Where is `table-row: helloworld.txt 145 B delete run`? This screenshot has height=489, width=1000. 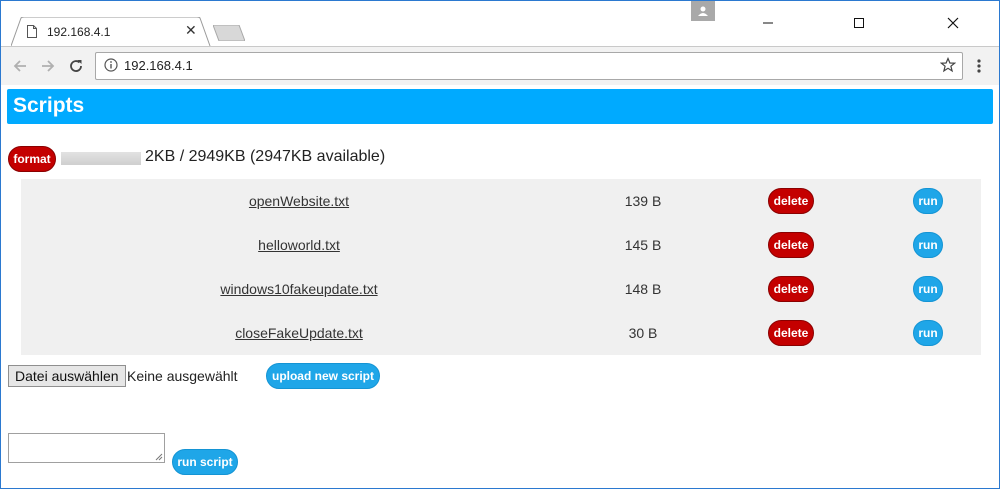 table-row: helloworld.txt 145 B delete run is located at coordinates (501, 245).